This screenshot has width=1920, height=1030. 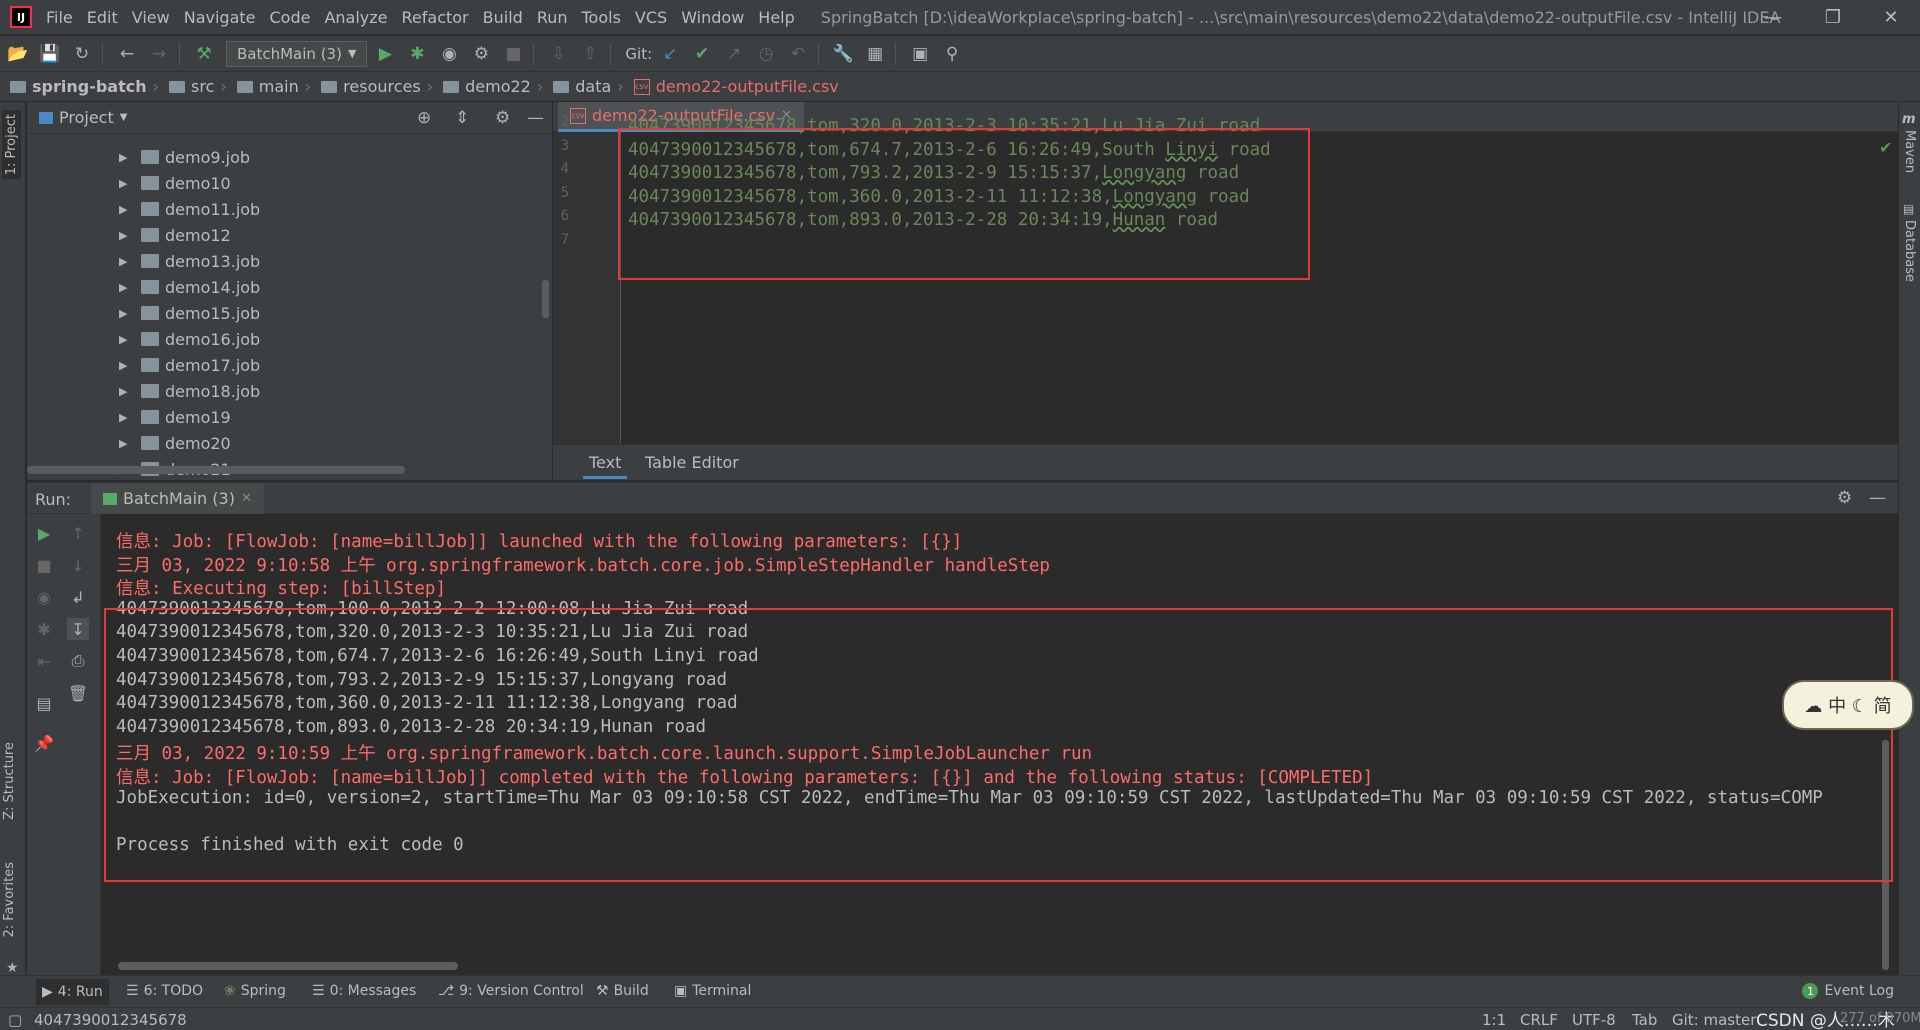 I want to click on profile-icon: ⚙, so click(x=481, y=54).